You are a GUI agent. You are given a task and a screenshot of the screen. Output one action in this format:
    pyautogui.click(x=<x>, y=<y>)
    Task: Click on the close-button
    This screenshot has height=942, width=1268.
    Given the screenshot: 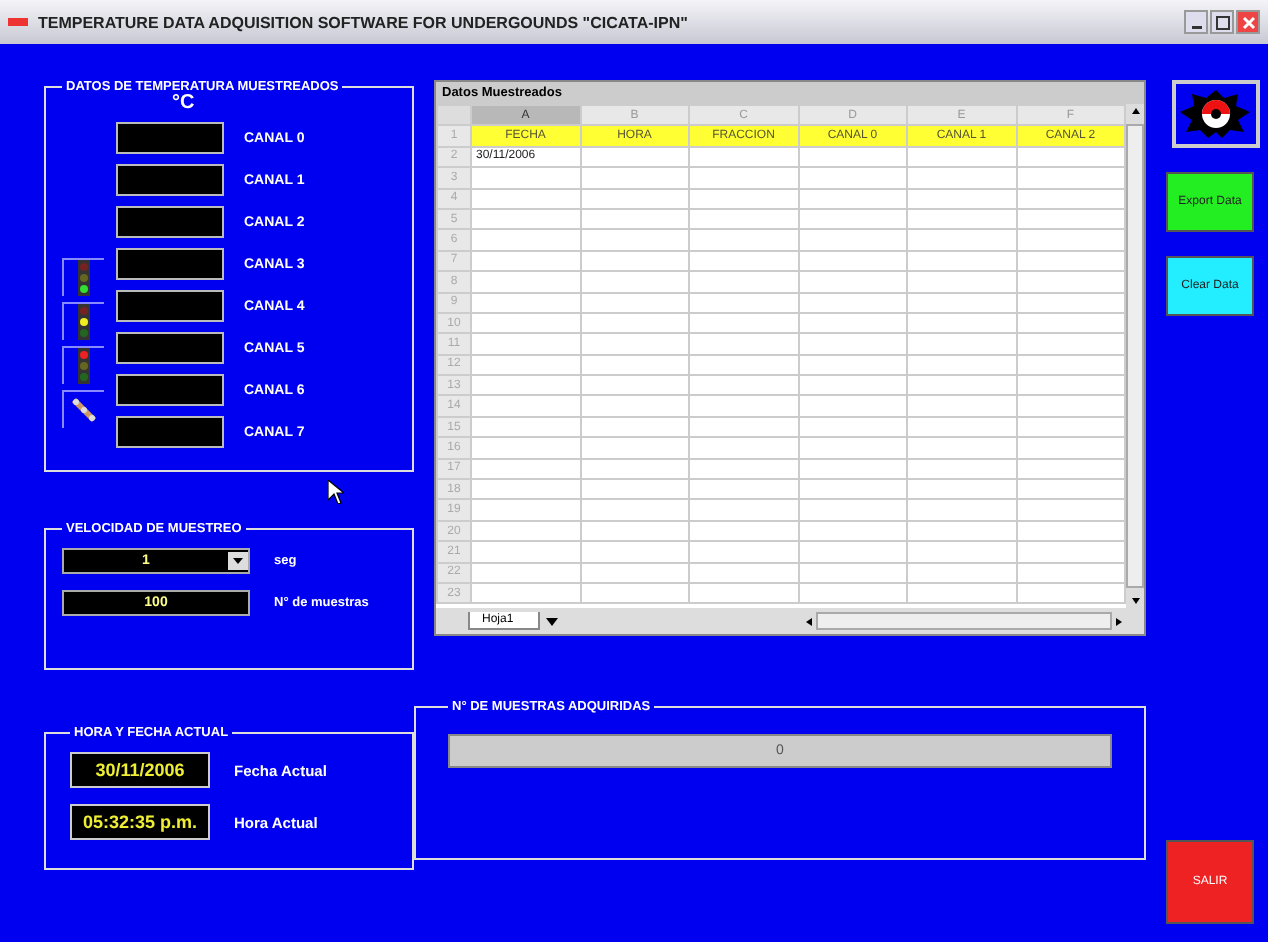 What is the action you would take?
    pyautogui.click(x=1248, y=22)
    